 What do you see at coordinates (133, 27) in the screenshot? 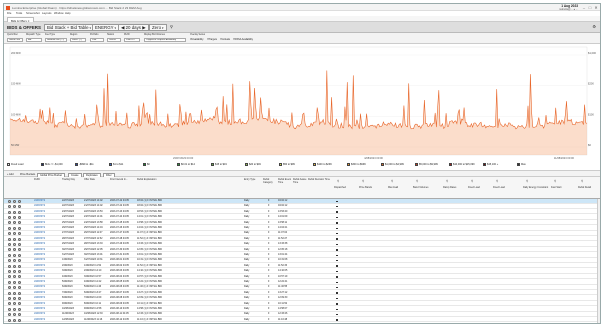
I see `period-select: ◀ 20 days ▶` at bounding box center [133, 27].